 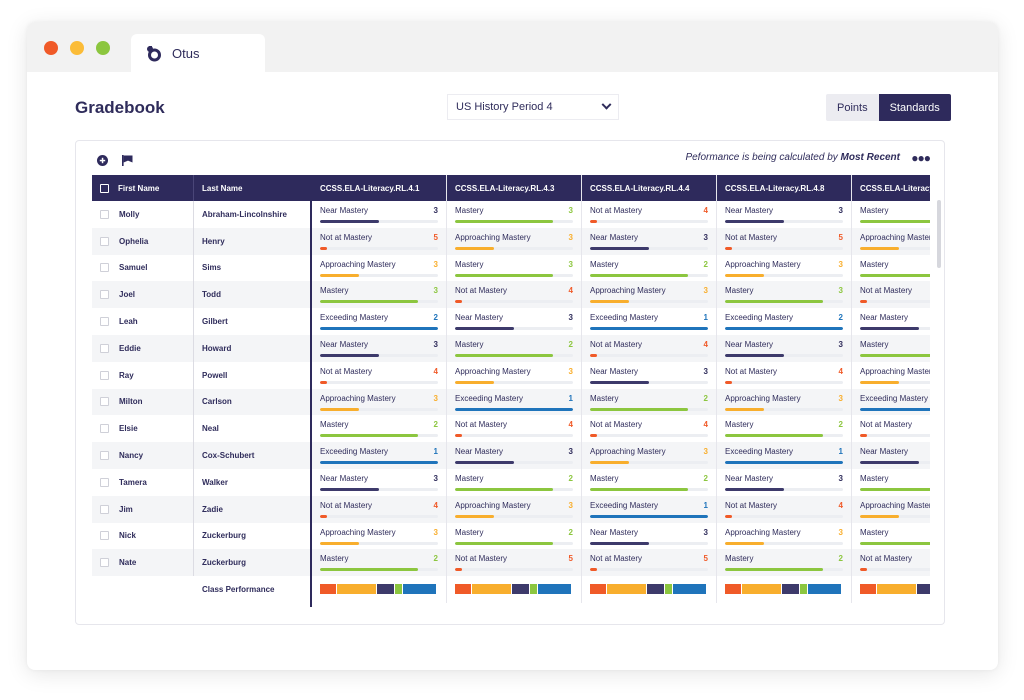 What do you see at coordinates (379, 188) in the screenshot?
I see `standard-header: CCSS.ELA-Literacy.RL.4.1` at bounding box center [379, 188].